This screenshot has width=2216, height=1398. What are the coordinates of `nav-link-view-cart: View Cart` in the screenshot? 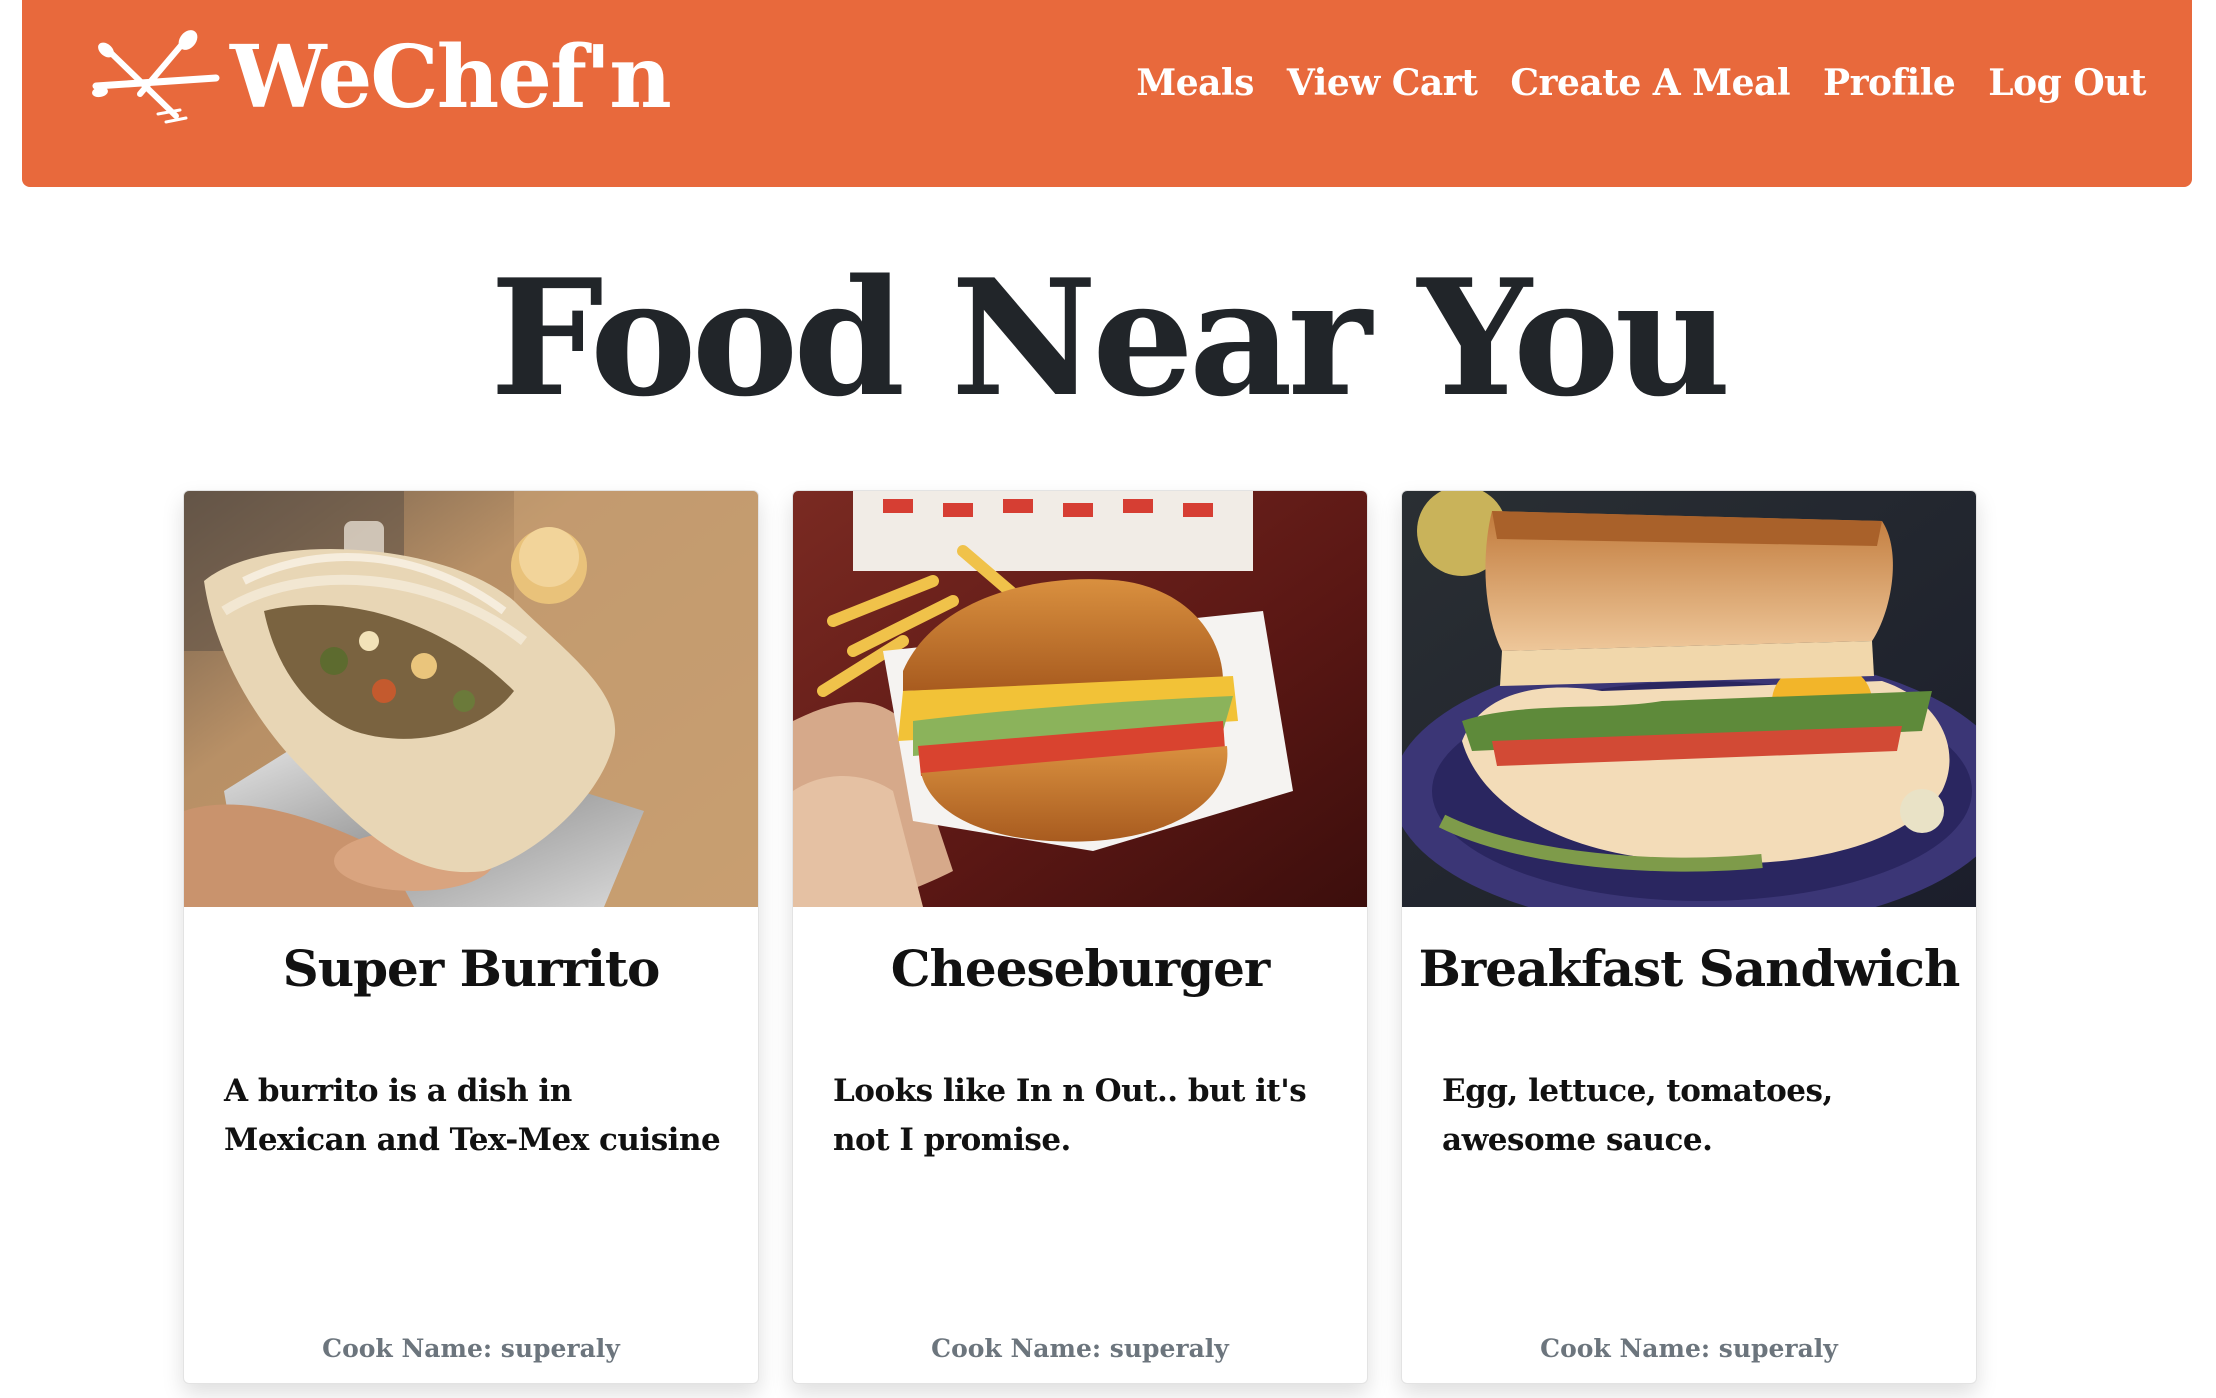 It's located at (1382, 83).